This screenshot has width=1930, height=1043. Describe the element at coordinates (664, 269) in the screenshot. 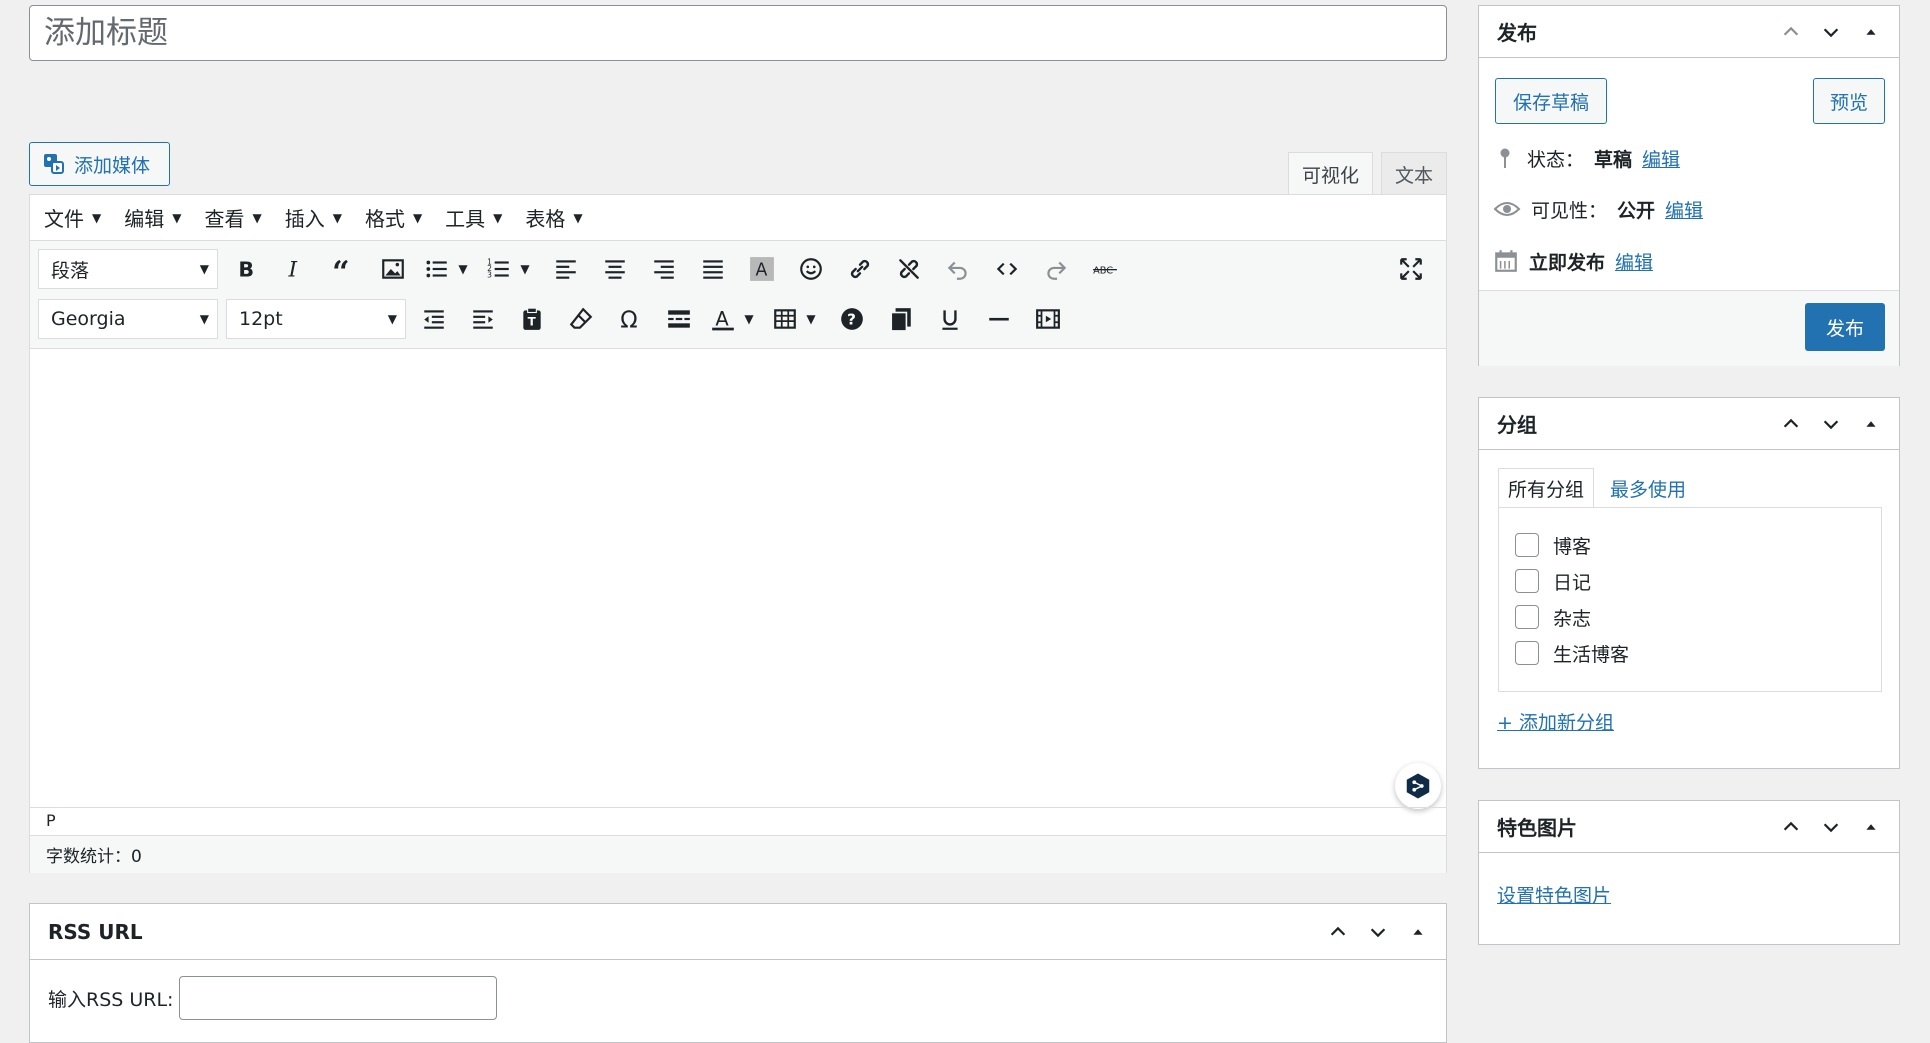

I see `align-right-button` at that location.